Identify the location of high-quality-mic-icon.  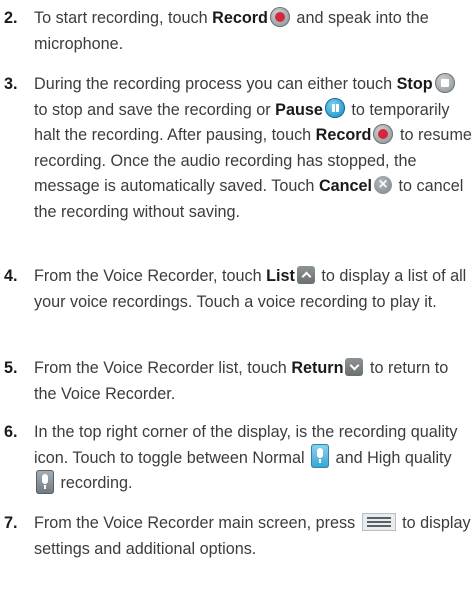
(45, 481).